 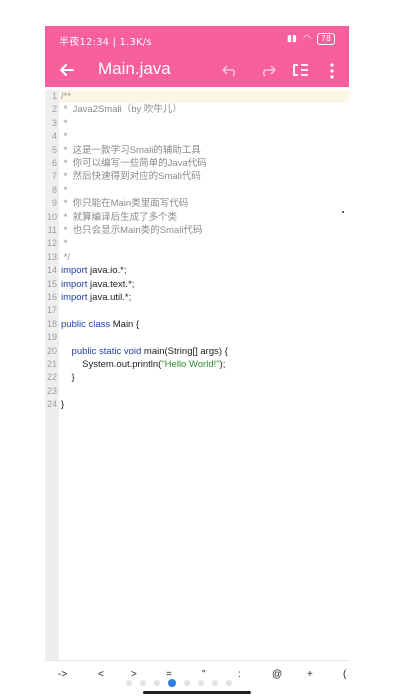 I want to click on line-number: 7, so click(x=54, y=176).